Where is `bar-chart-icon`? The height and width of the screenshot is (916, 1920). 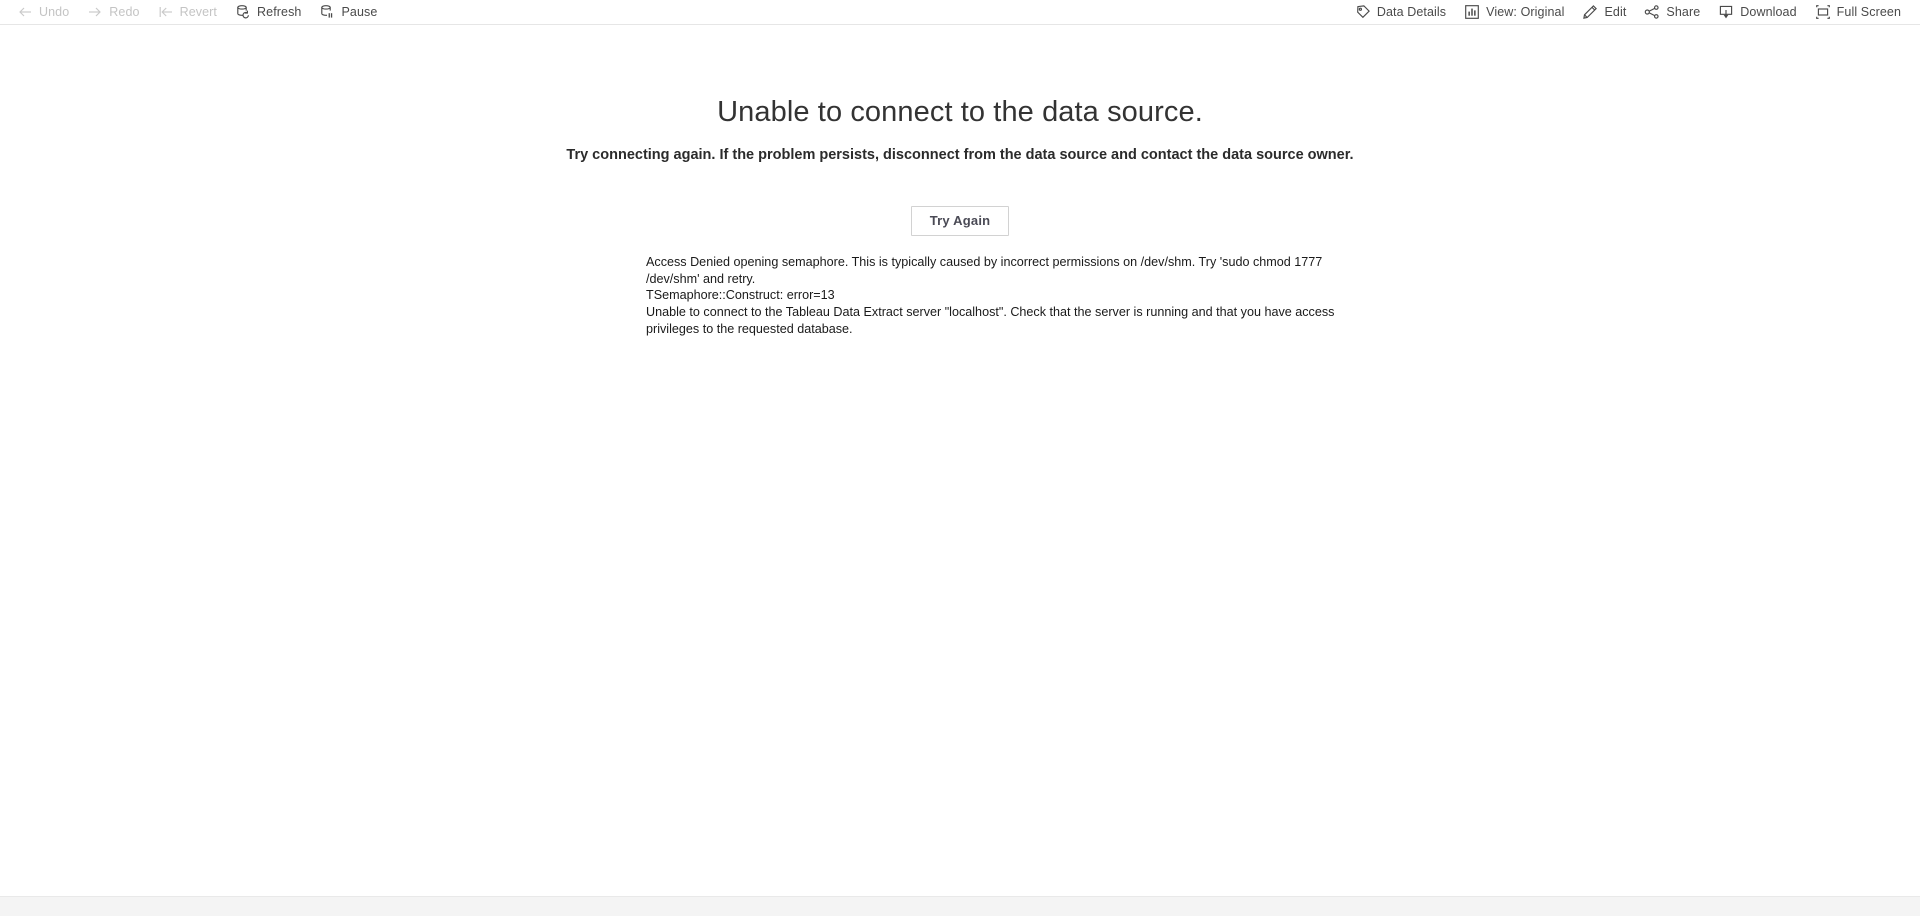 bar-chart-icon is located at coordinates (1472, 12).